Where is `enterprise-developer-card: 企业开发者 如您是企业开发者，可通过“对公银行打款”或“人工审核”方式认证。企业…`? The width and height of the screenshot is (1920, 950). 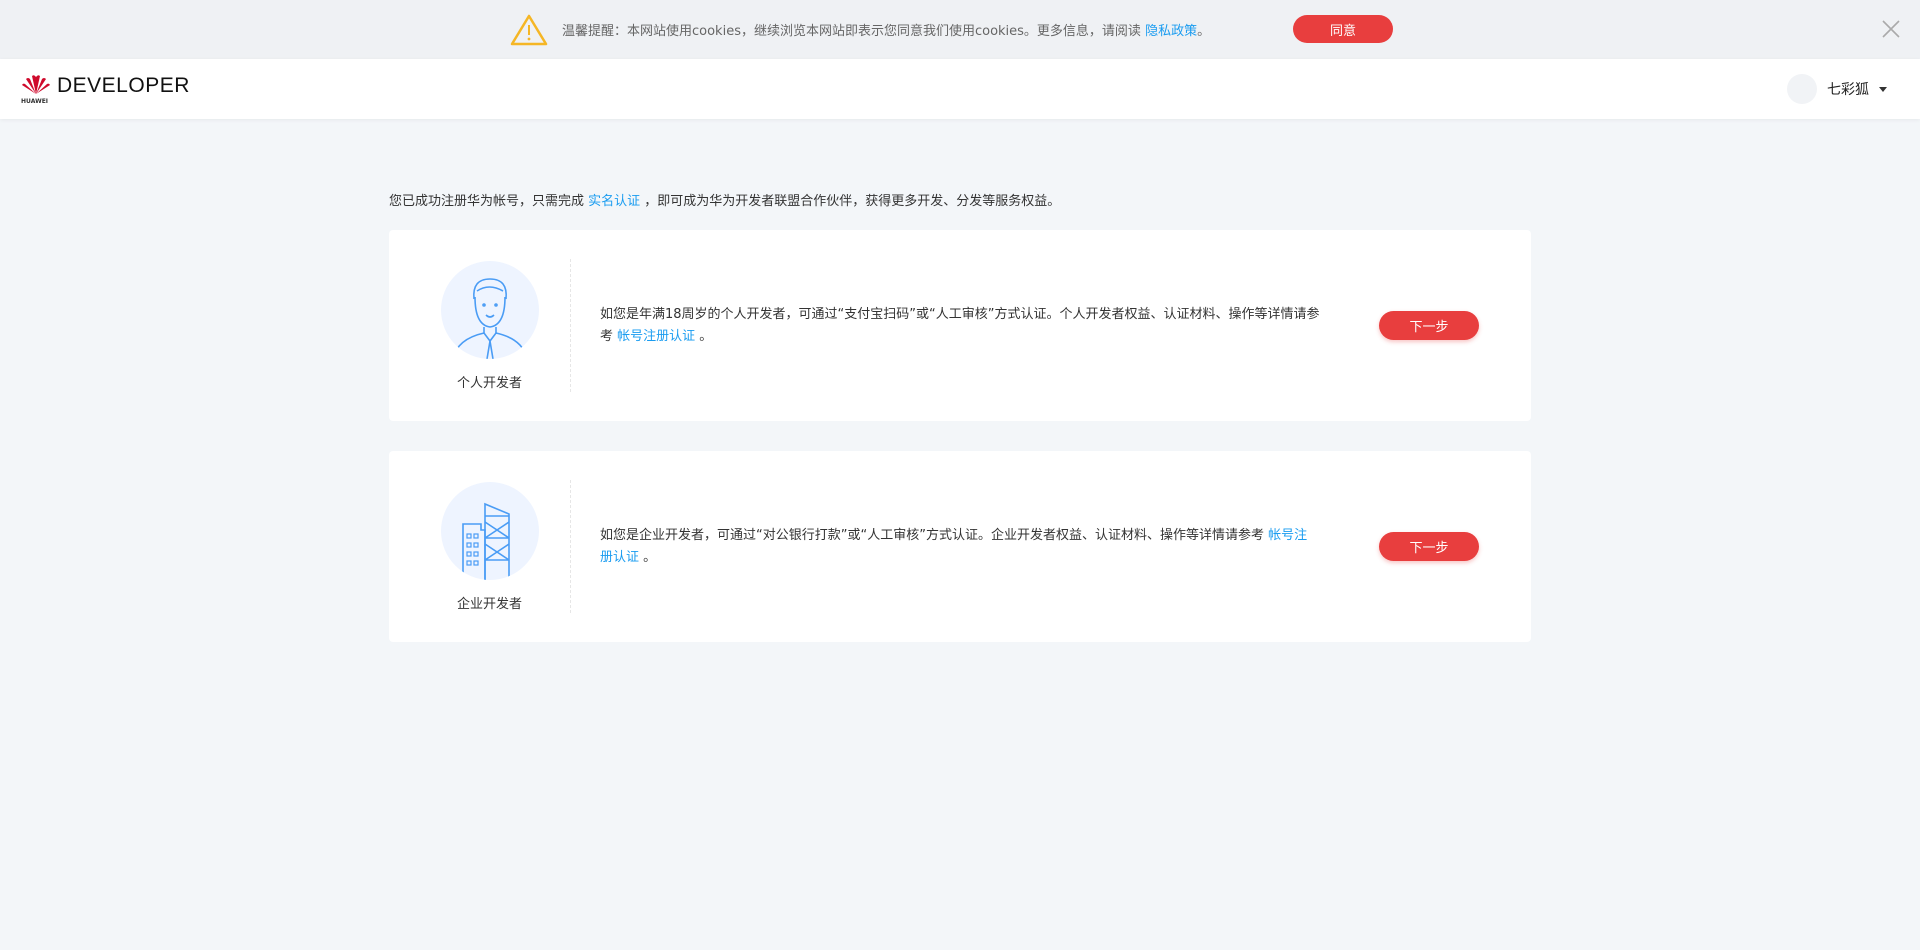
enterprise-developer-card: 企业开发者 如您是企业开发者，可通过“对公银行打款”或“人工审核”方式认证。企业… is located at coordinates (960, 546).